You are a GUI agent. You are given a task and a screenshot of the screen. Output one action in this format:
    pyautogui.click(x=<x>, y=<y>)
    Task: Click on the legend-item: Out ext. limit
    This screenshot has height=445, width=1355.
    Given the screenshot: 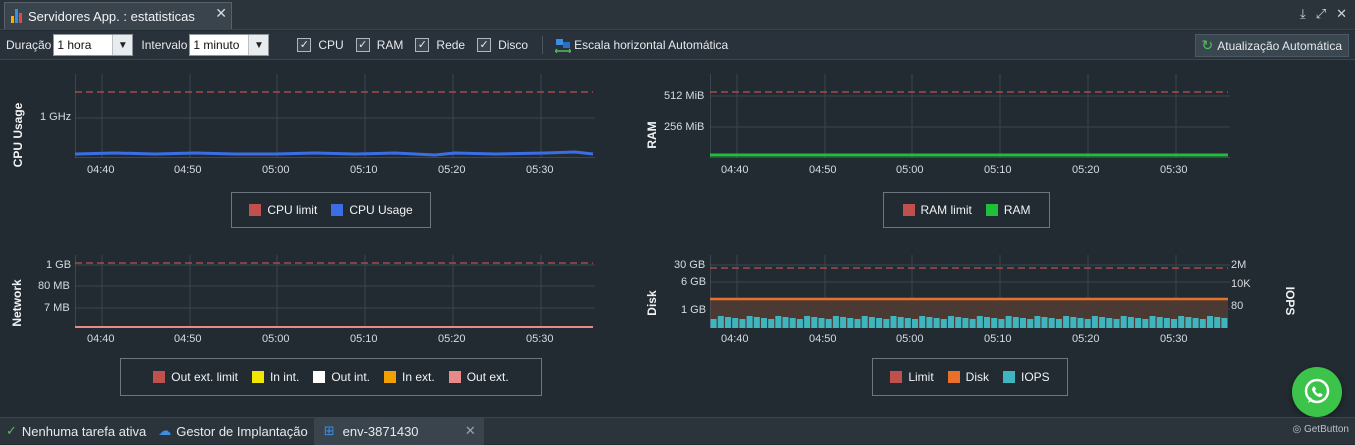 What is the action you would take?
    pyautogui.click(x=195, y=377)
    